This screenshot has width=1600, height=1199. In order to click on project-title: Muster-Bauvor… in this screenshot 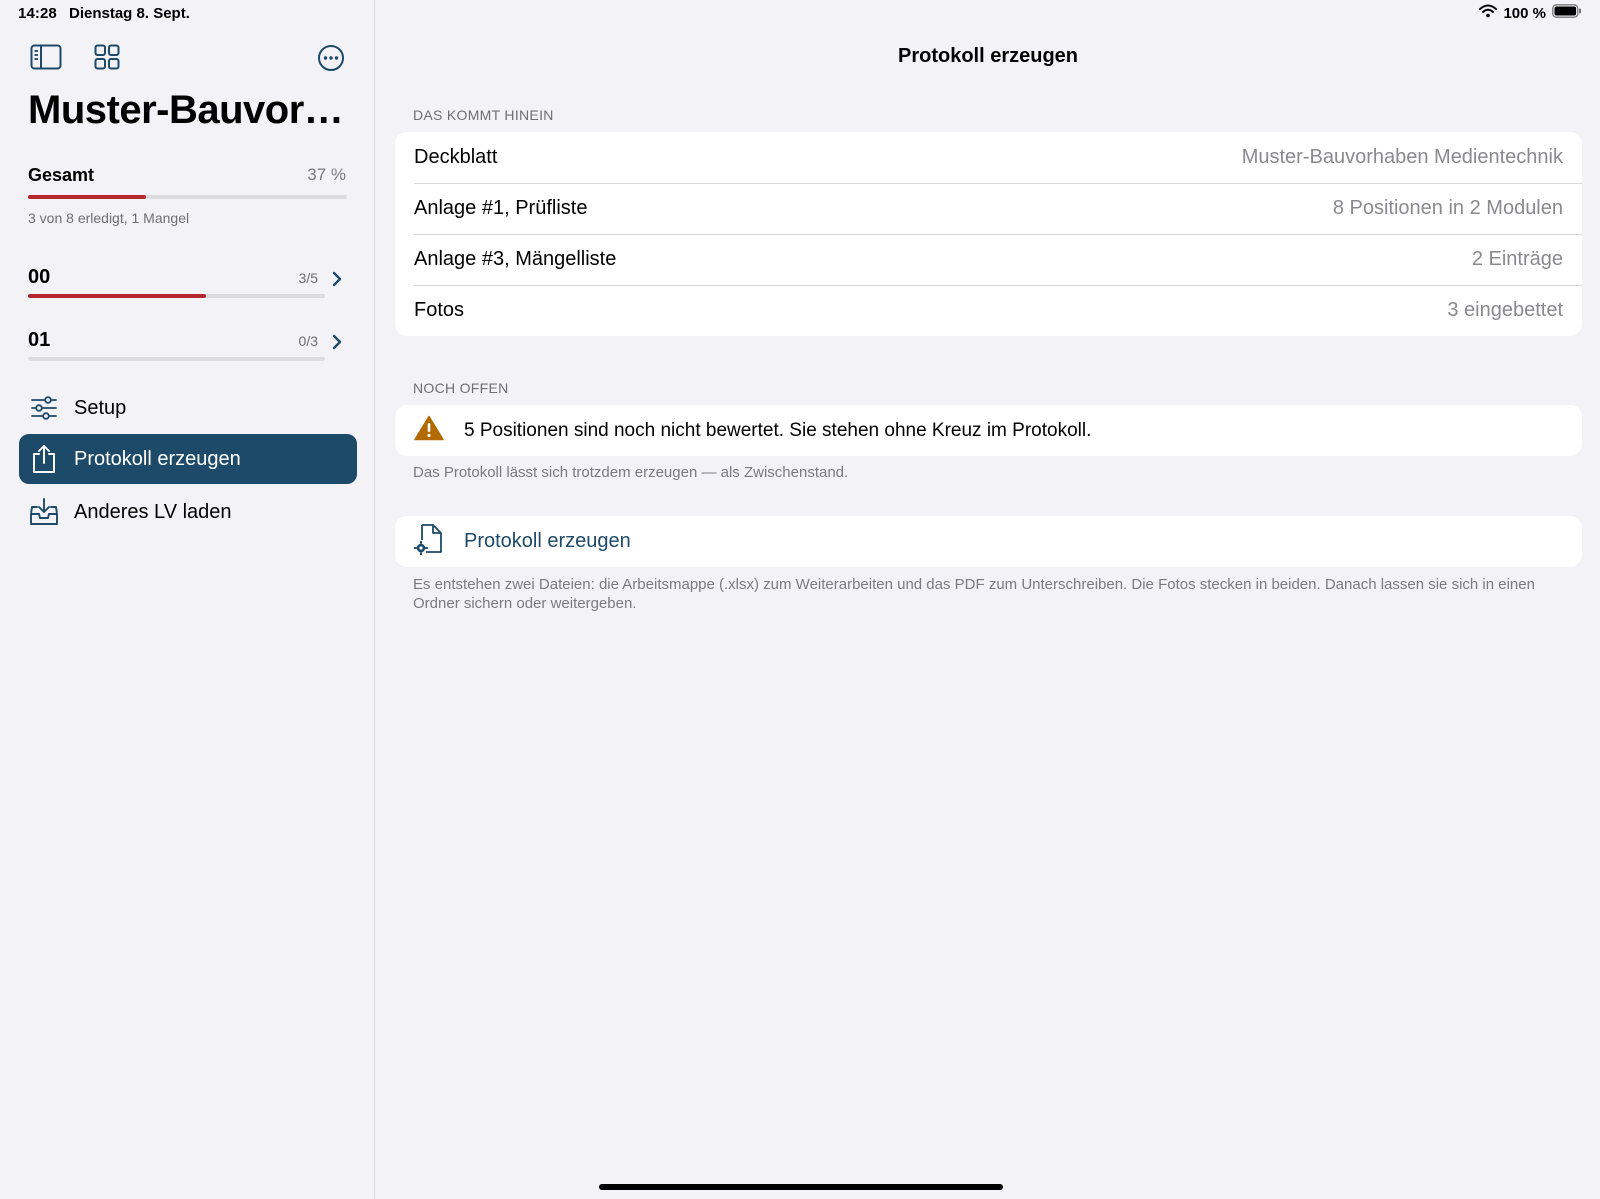, I will do `click(186, 110)`.